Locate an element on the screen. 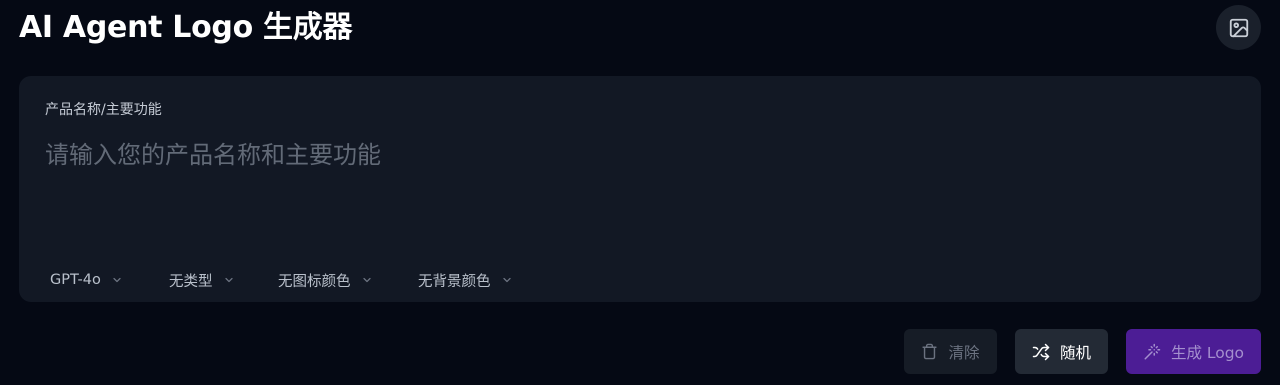  page-title: AI Agent Logo 生成器 is located at coordinates (186, 27).